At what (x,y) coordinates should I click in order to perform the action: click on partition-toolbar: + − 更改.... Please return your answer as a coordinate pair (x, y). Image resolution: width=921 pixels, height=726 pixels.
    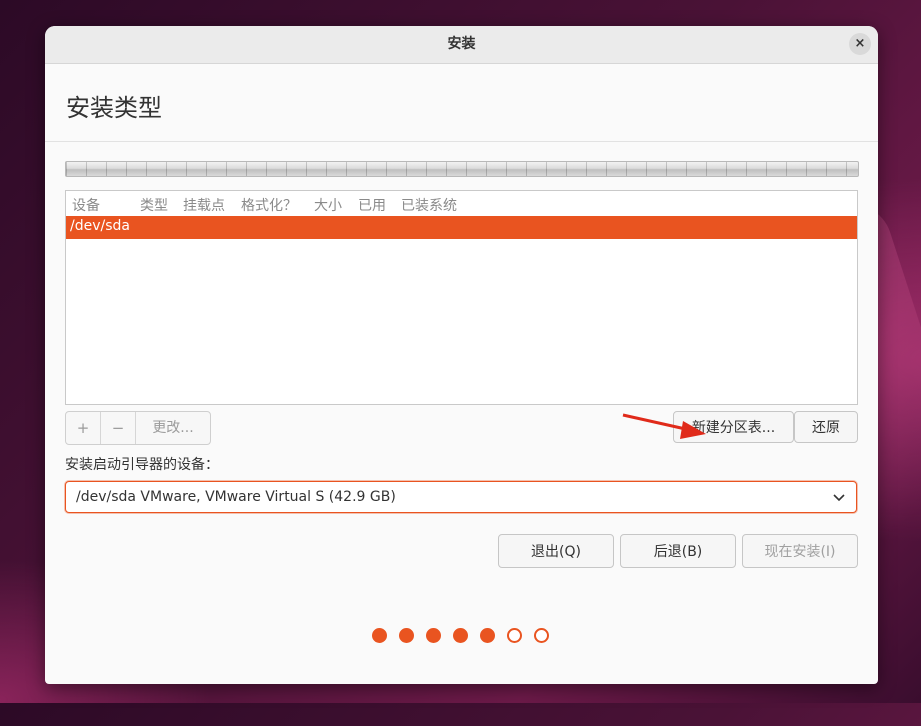
    Looking at the image, I should click on (138, 428).